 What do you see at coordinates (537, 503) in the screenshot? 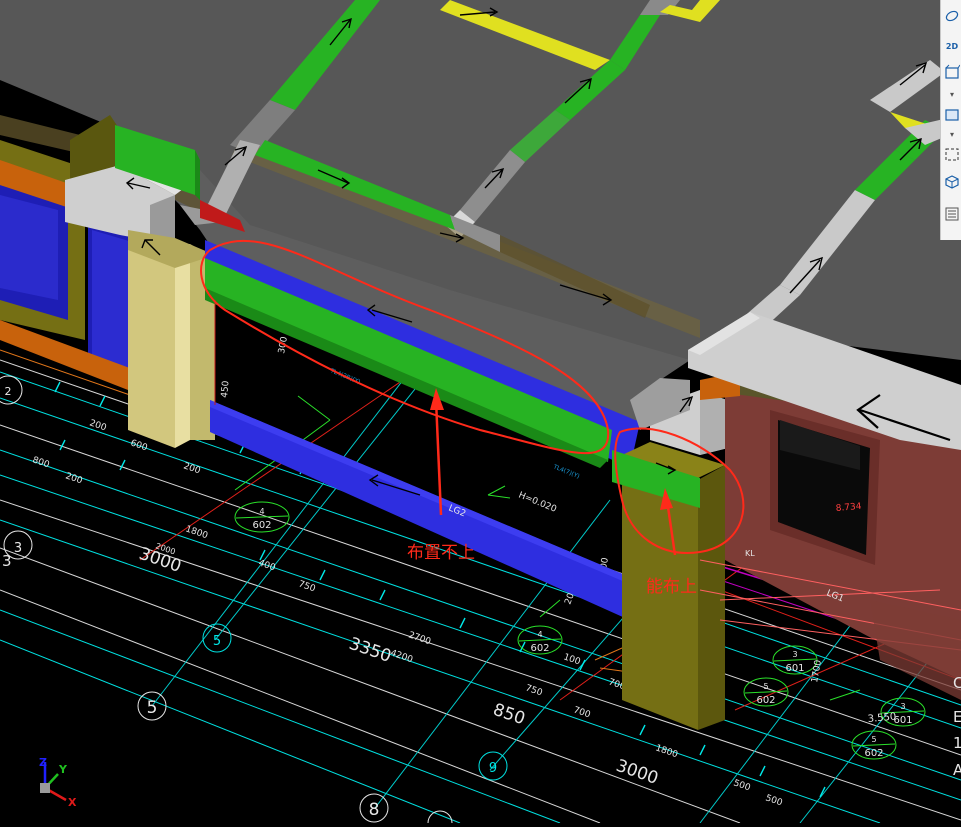
I see `svg-text: H=0.020` at bounding box center [537, 503].